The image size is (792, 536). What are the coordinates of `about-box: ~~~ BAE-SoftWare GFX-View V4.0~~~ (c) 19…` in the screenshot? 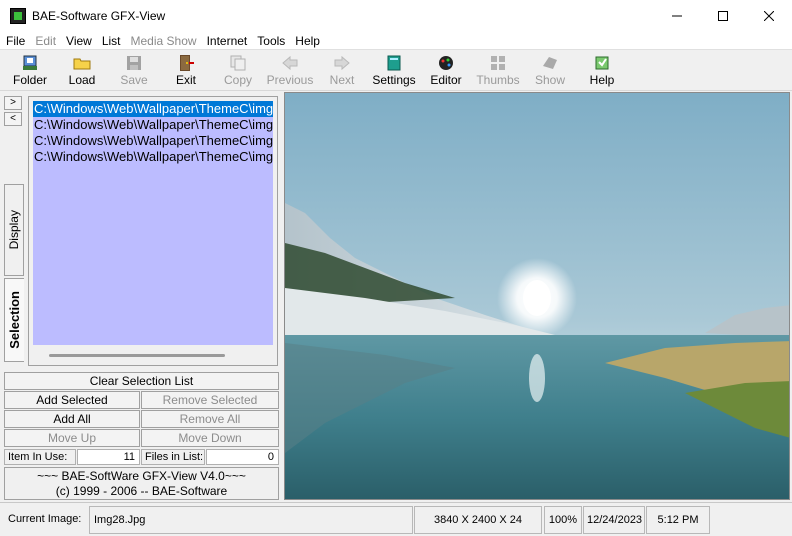 It's located at (141, 483).